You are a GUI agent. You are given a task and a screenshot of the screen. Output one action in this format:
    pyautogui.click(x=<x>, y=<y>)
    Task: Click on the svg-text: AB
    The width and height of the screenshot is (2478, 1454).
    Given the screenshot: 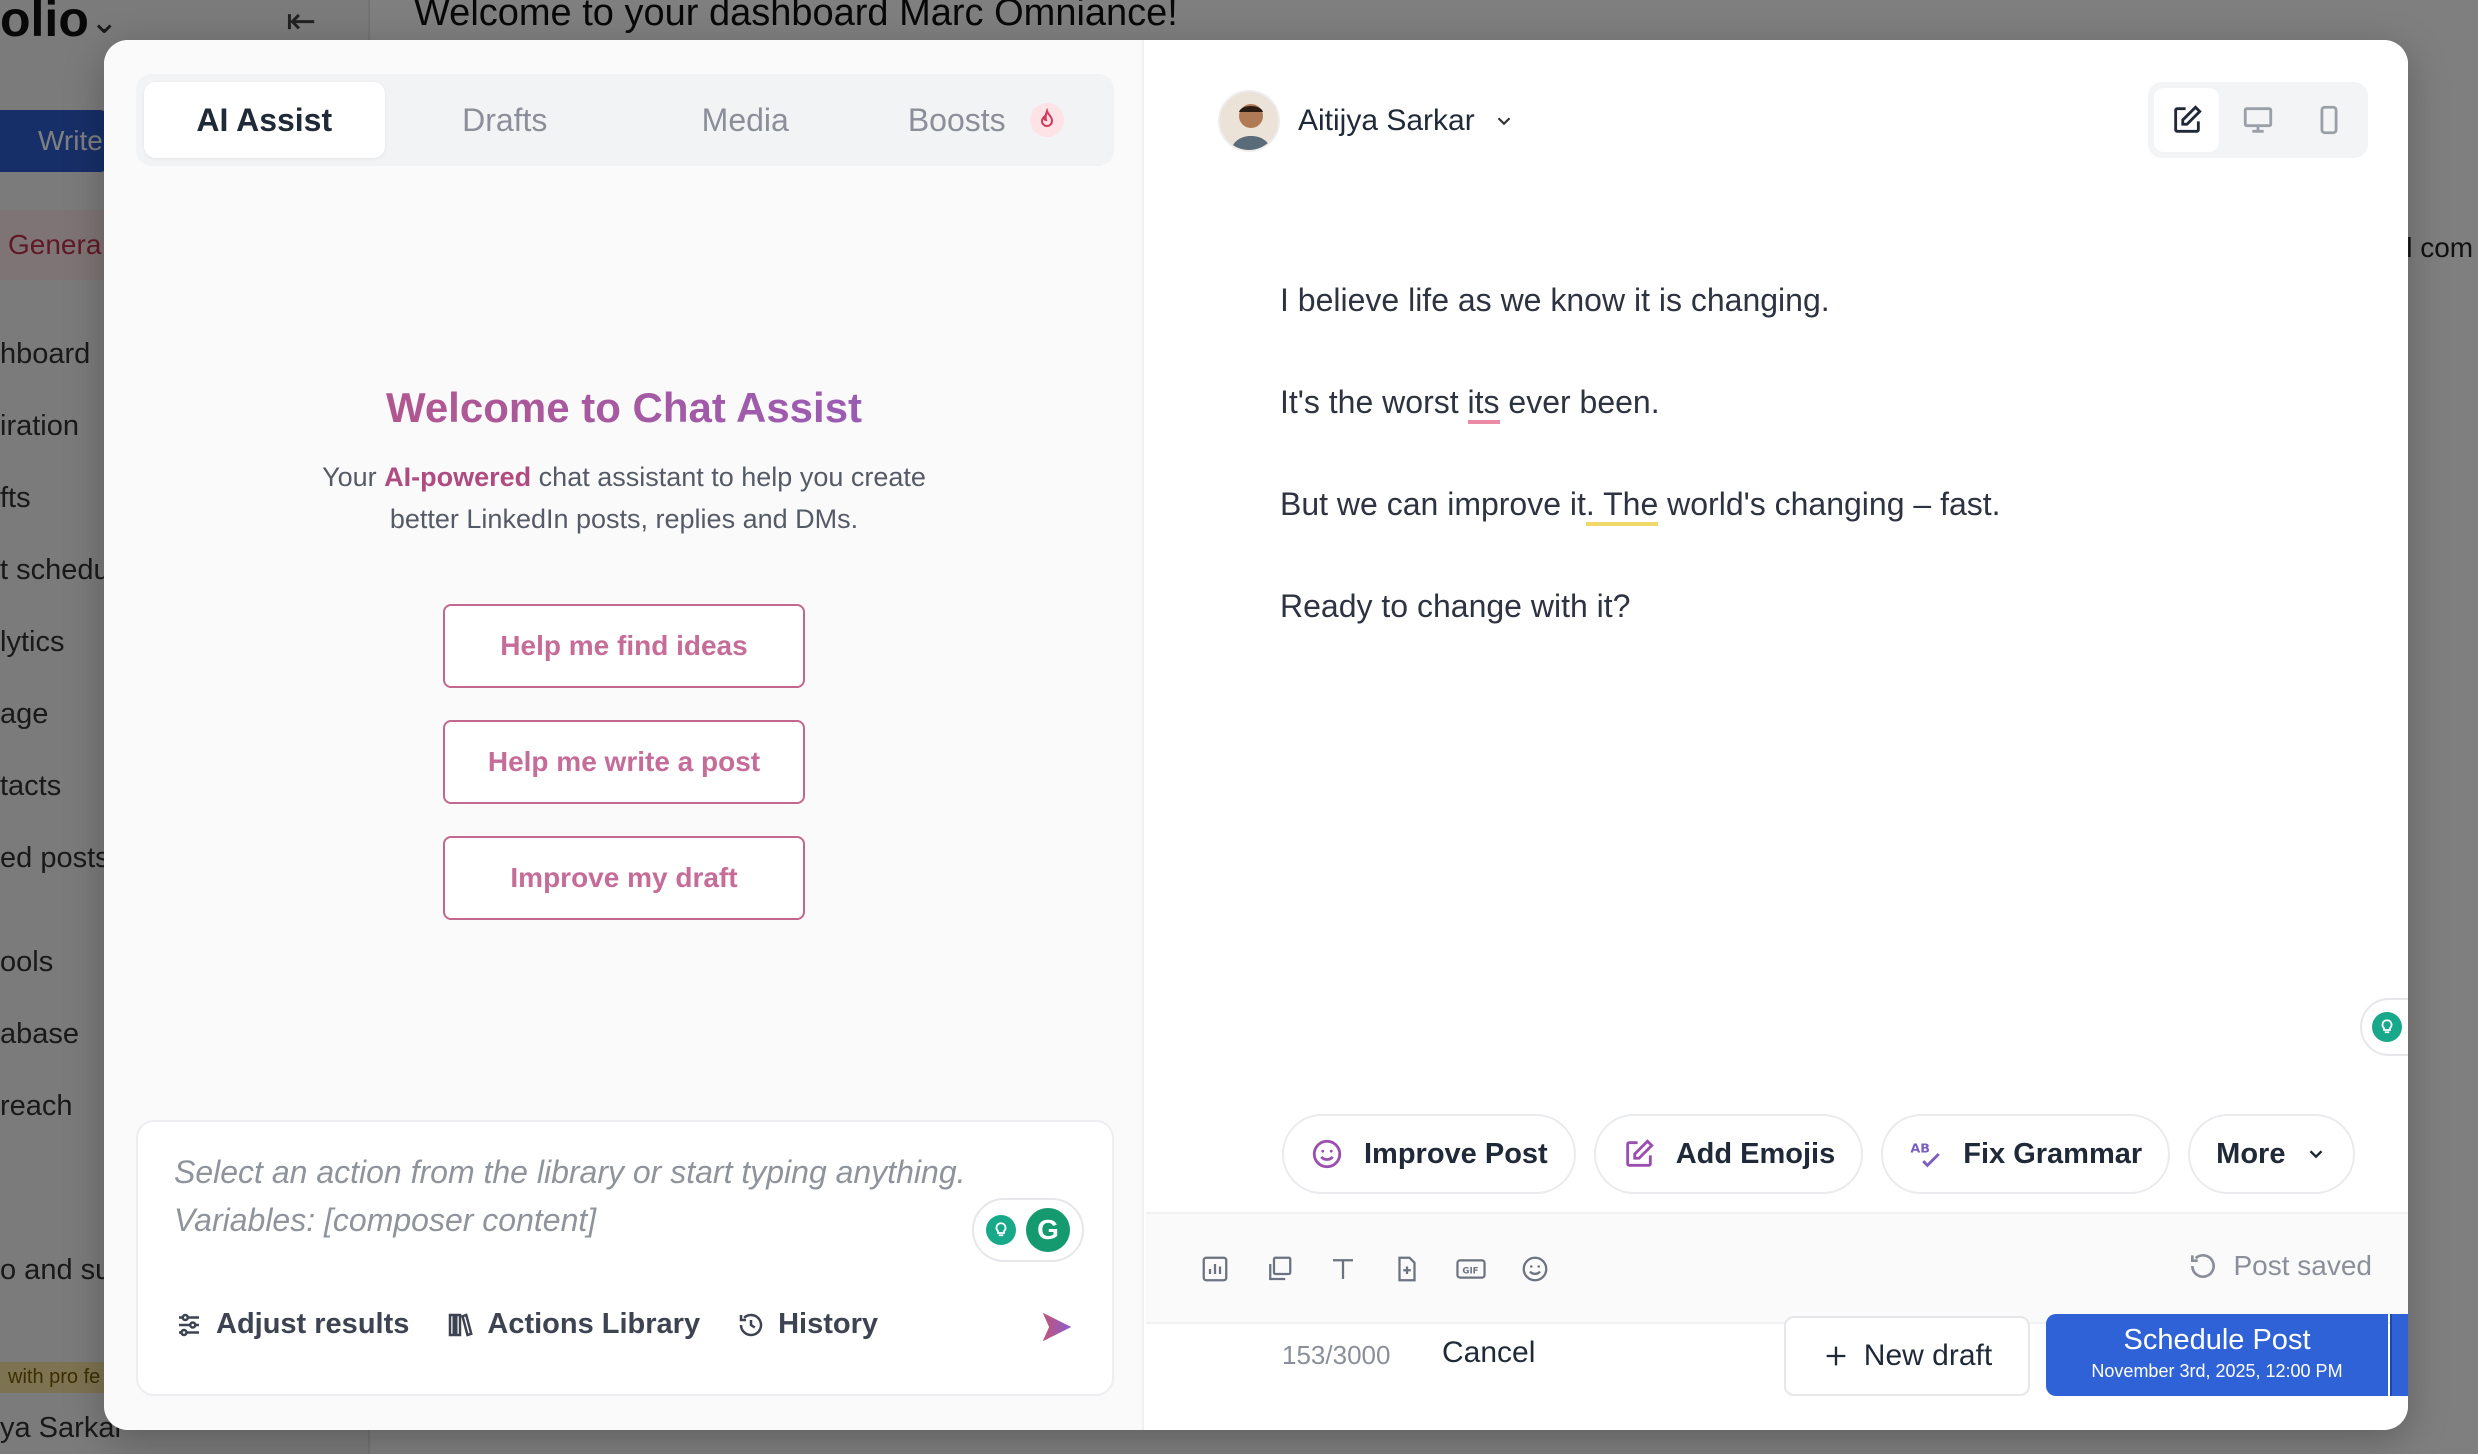 What is the action you would take?
    pyautogui.click(x=1921, y=1149)
    